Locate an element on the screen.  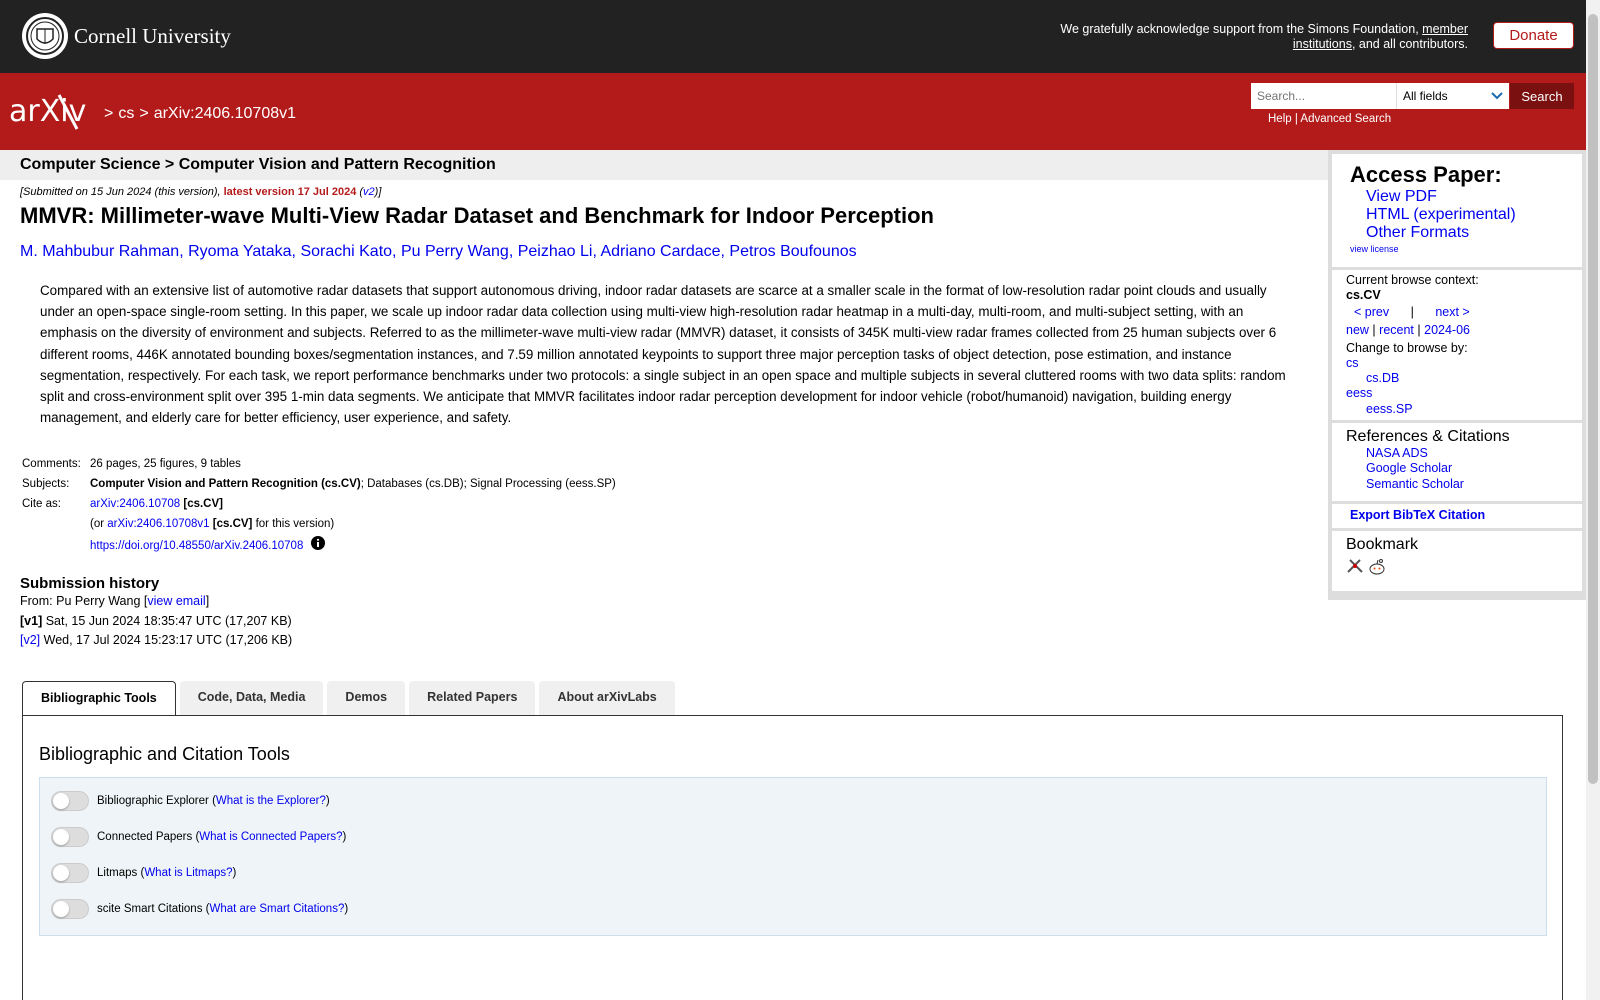
litmaps-toggle is located at coordinates (70, 873).